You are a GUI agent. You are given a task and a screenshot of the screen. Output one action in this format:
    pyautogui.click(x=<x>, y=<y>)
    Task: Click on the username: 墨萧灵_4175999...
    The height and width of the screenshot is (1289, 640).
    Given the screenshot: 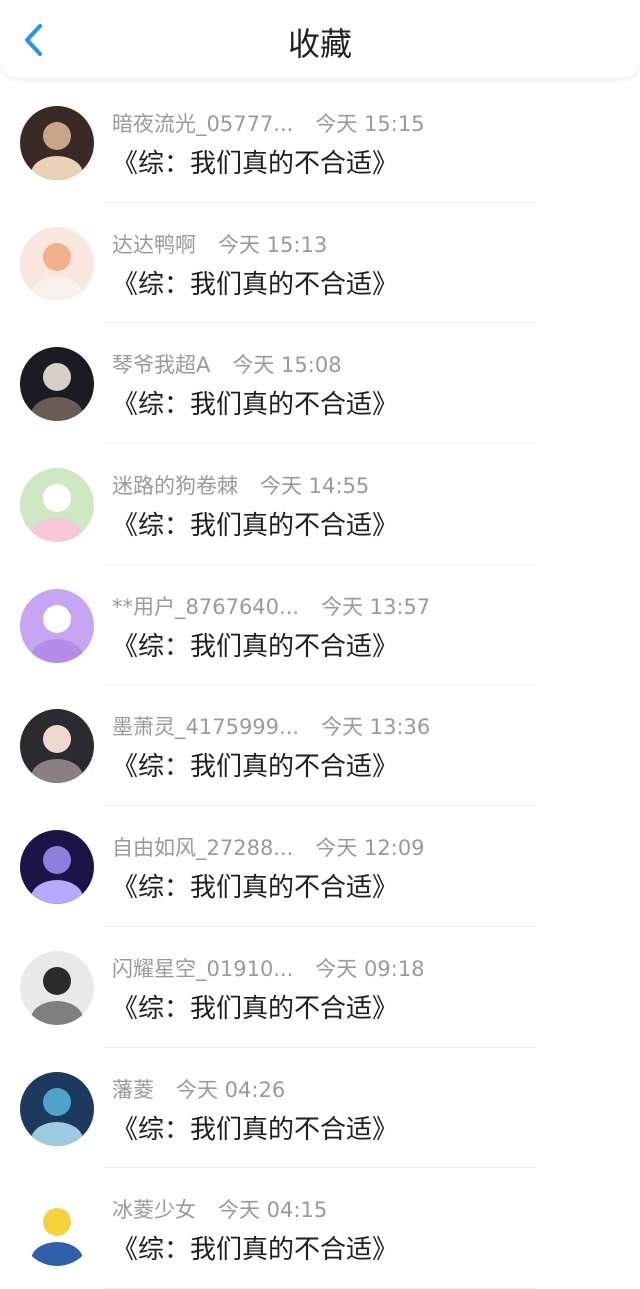 What is the action you would take?
    pyautogui.click(x=205, y=727)
    